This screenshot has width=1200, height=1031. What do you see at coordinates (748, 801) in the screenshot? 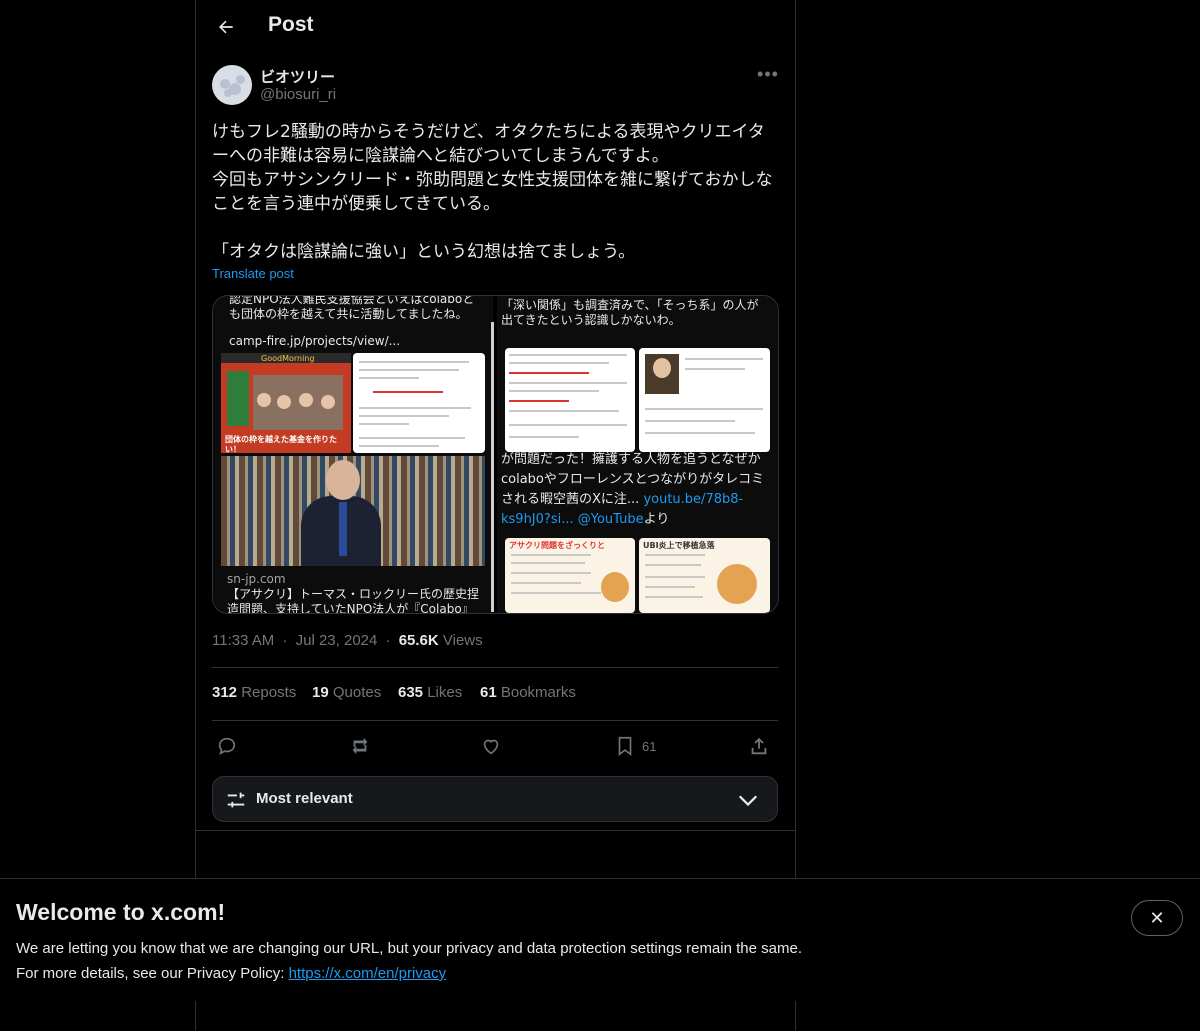
I see `chevron-down-icon` at bounding box center [748, 801].